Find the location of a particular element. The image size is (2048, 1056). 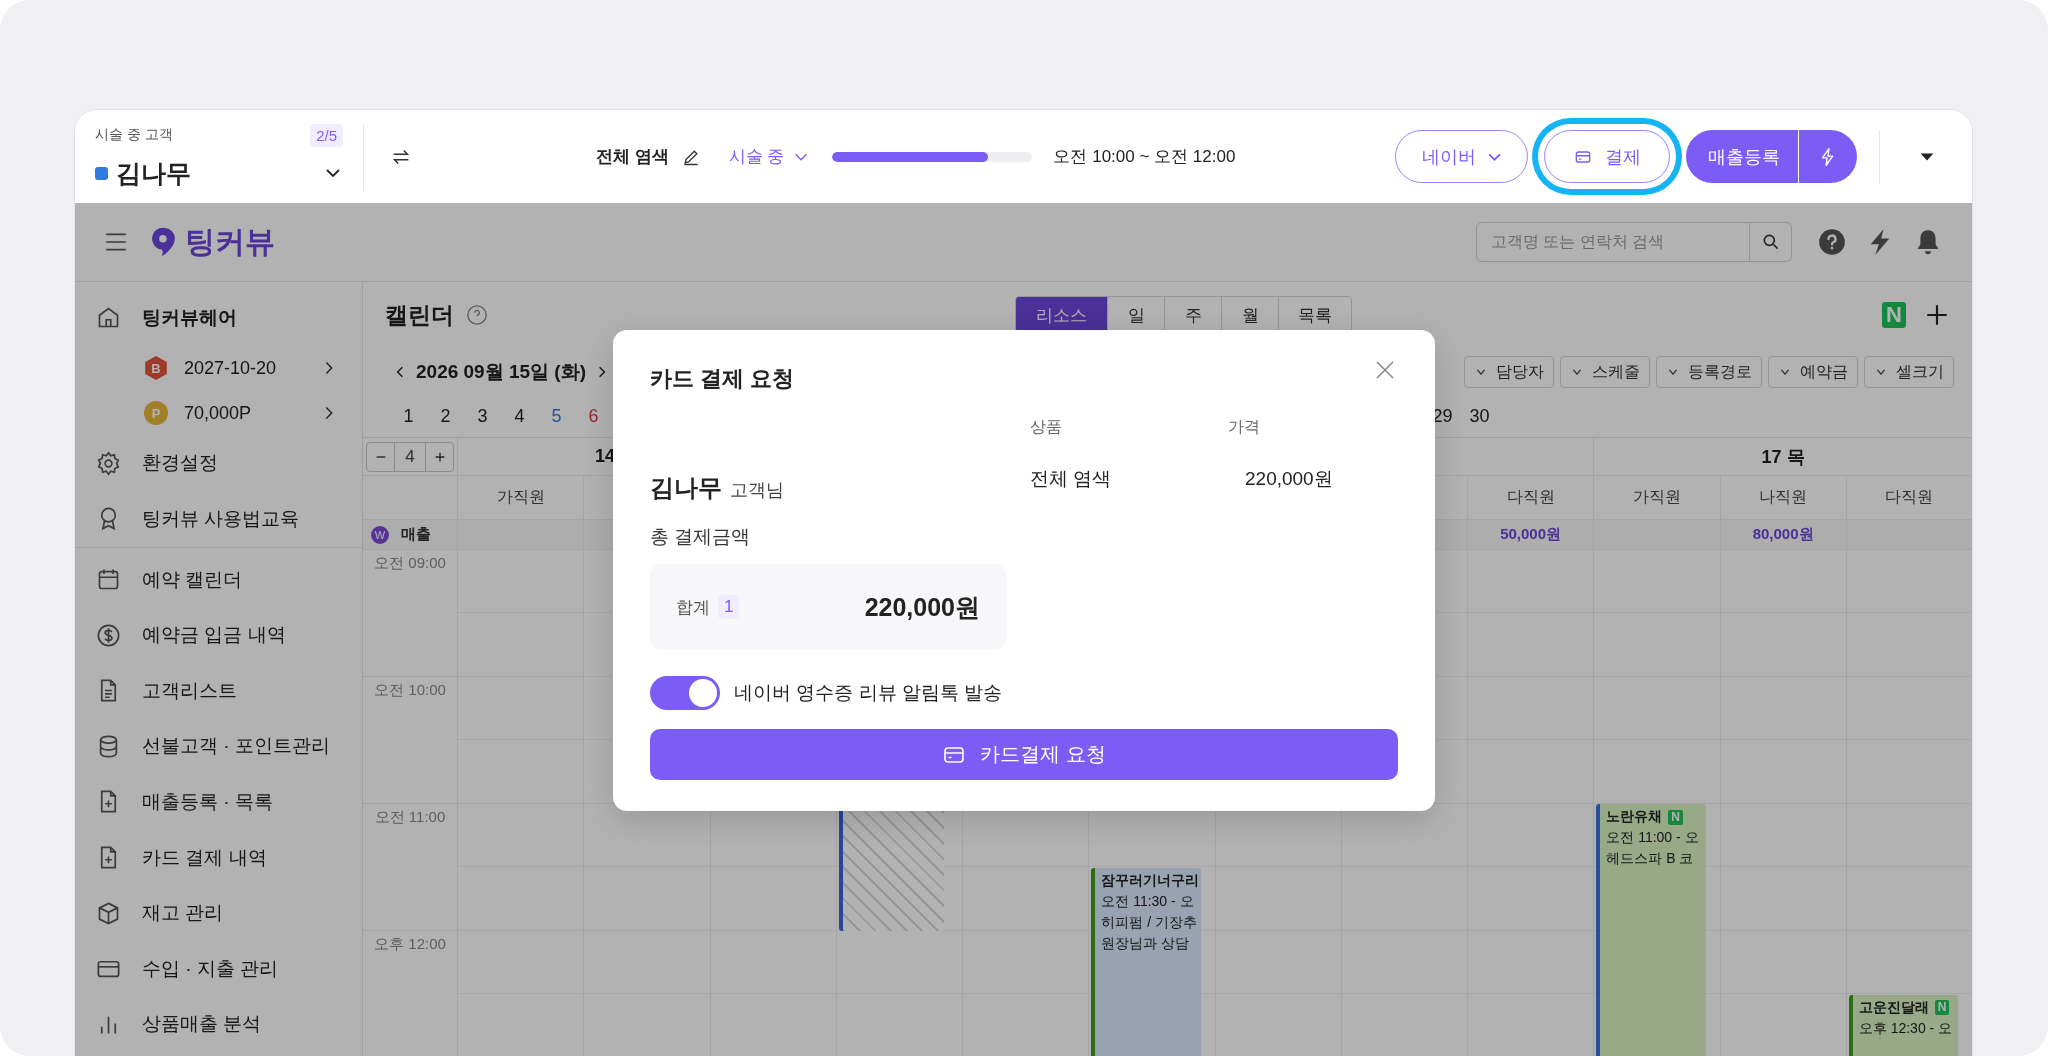

badge-icon: P is located at coordinates (156, 413).